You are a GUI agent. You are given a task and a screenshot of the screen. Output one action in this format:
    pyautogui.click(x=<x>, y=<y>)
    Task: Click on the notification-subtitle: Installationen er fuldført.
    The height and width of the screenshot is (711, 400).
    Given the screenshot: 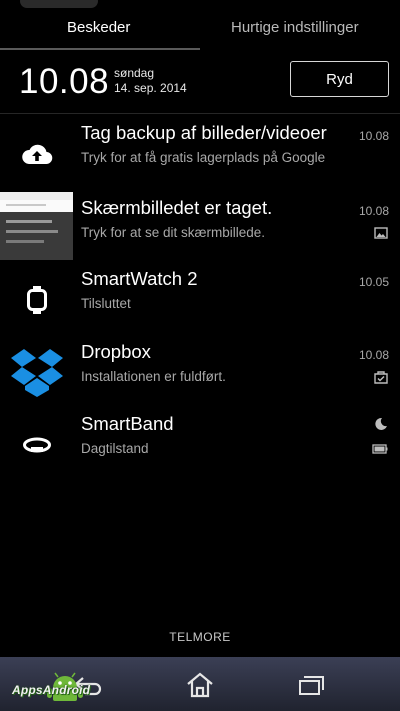 What is the action you would take?
    pyautogui.click(x=153, y=376)
    